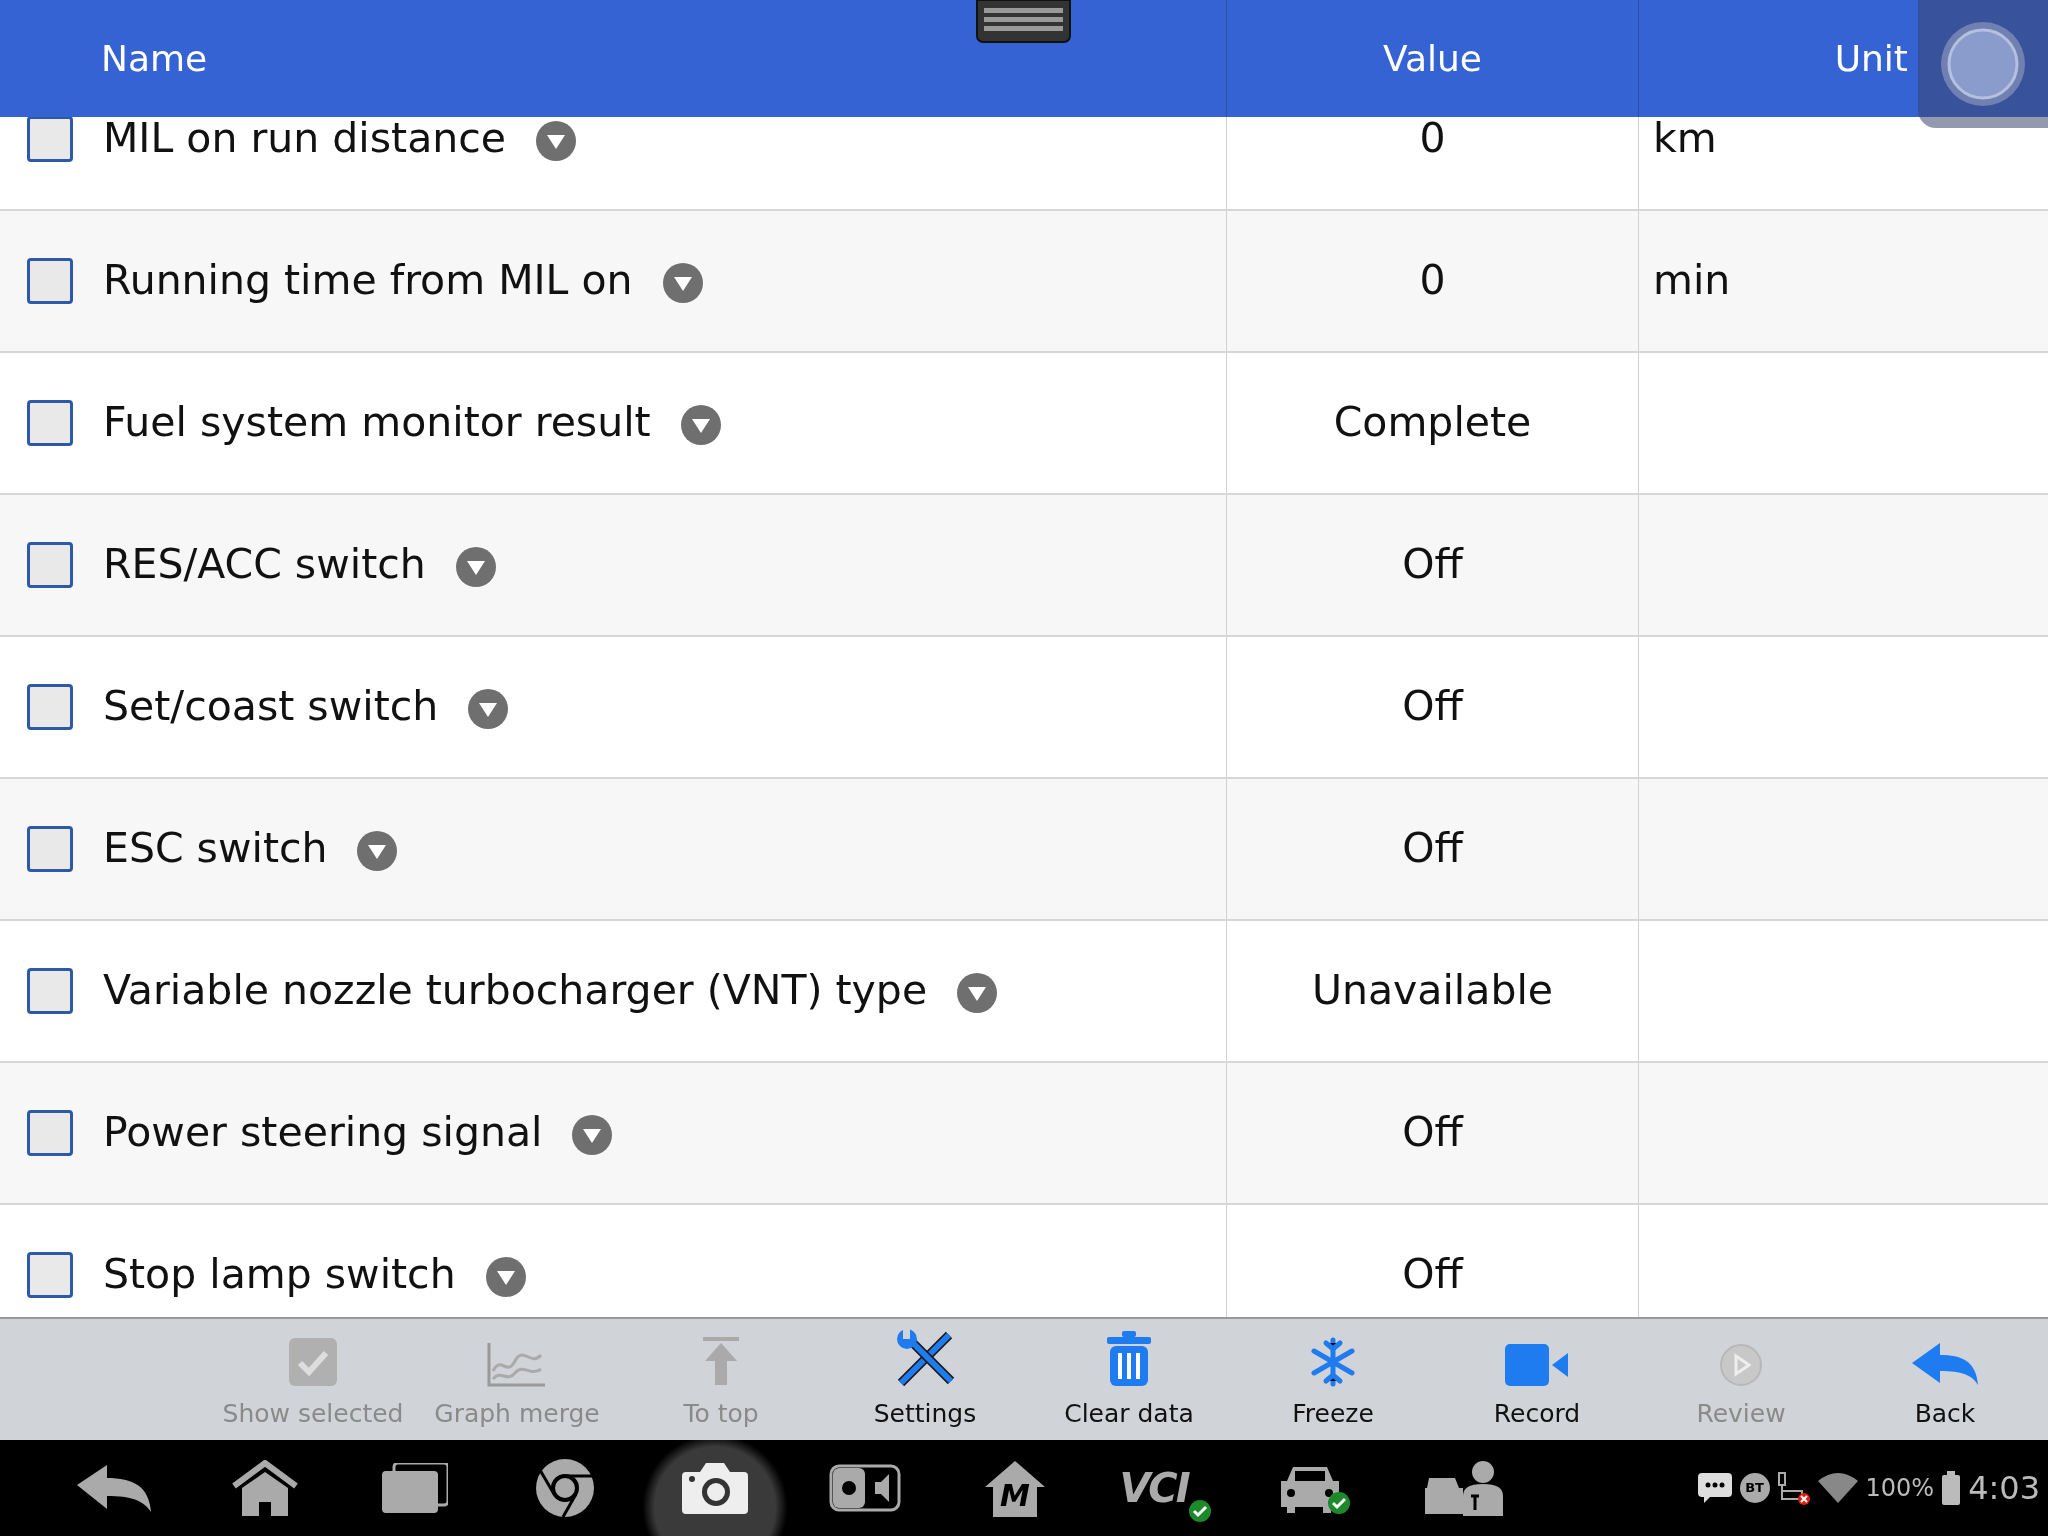  What do you see at coordinates (1945, 1363) in the screenshot?
I see `back-arrow-icon` at bounding box center [1945, 1363].